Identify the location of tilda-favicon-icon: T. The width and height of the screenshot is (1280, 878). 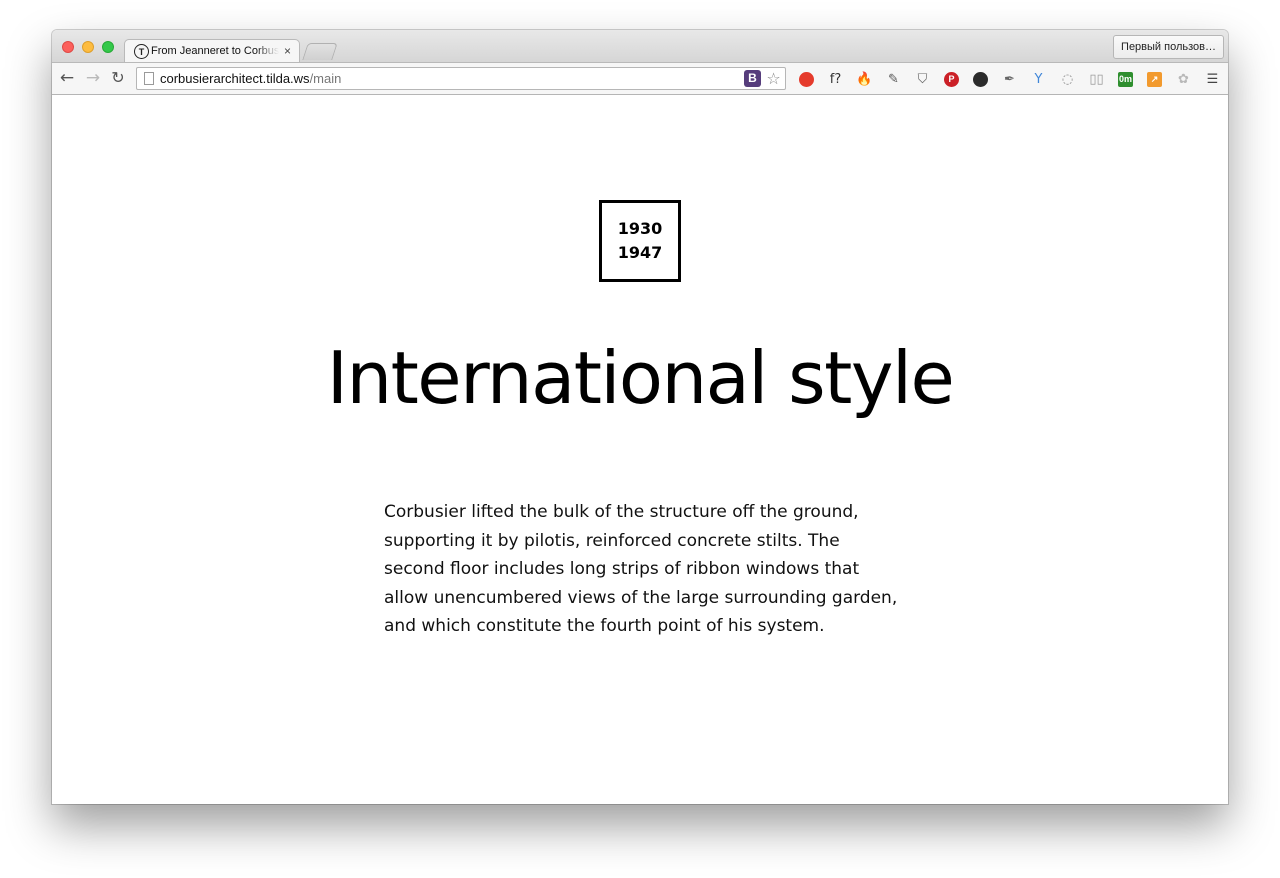
(141, 51).